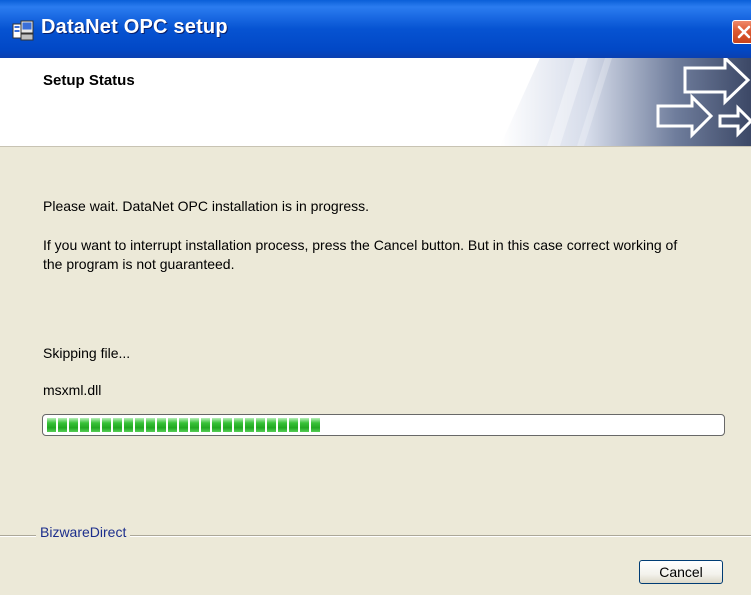  What do you see at coordinates (83, 532) in the screenshot?
I see `brand-label: BizwareDirect` at bounding box center [83, 532].